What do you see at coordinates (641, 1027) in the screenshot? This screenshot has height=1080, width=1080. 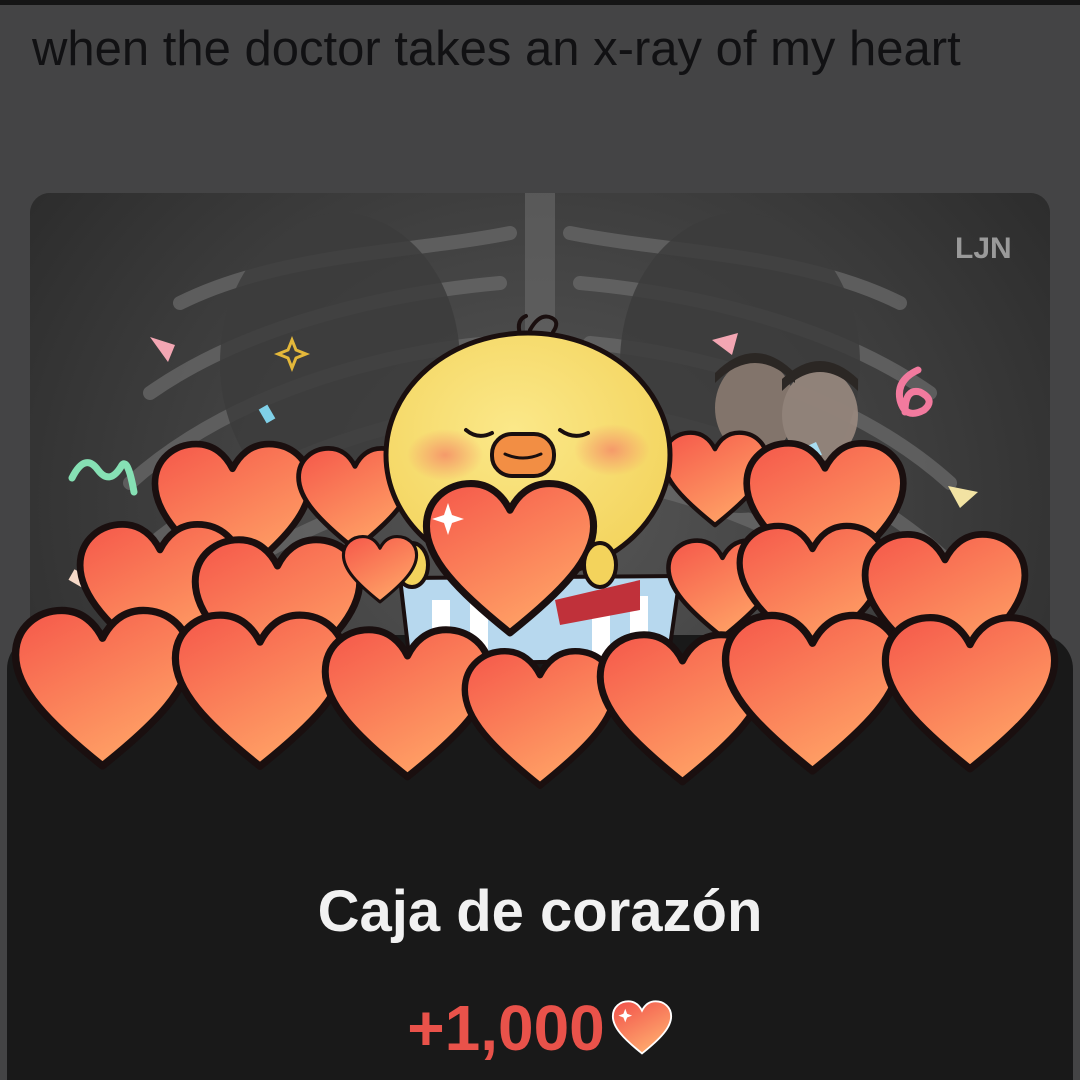 I see `heart-icon` at bounding box center [641, 1027].